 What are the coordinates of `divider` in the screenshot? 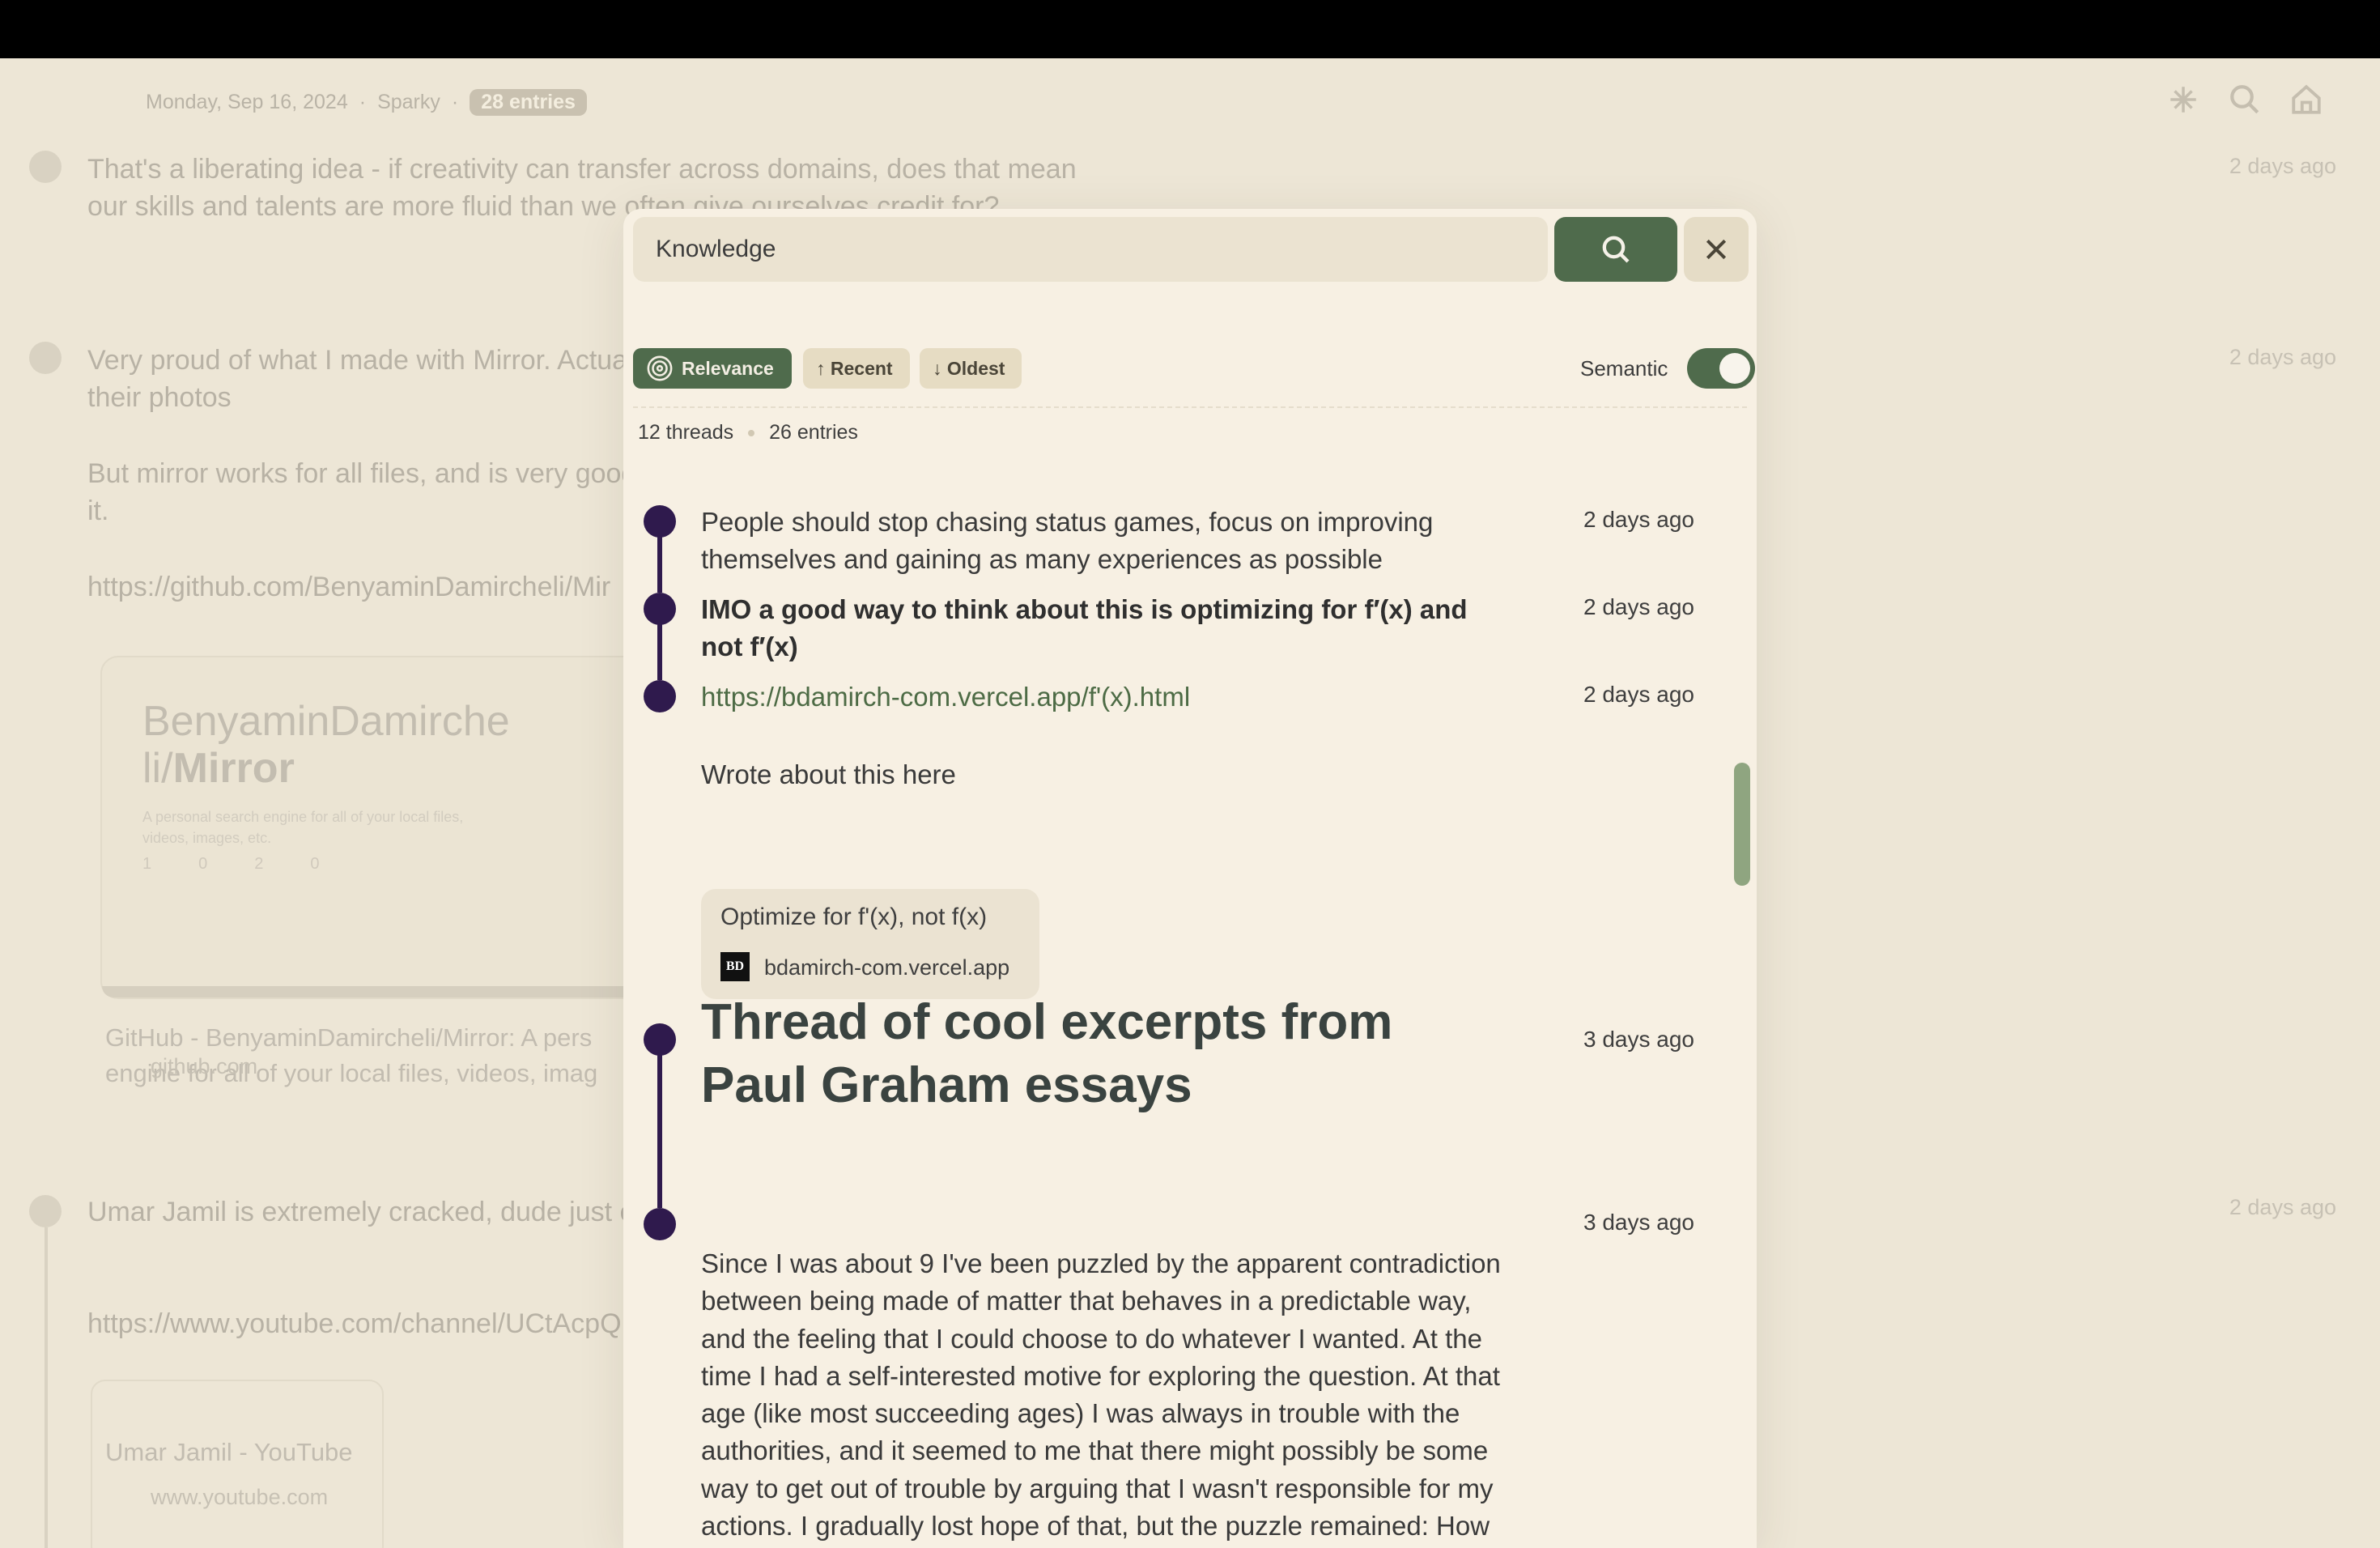 It's located at (1190, 407).